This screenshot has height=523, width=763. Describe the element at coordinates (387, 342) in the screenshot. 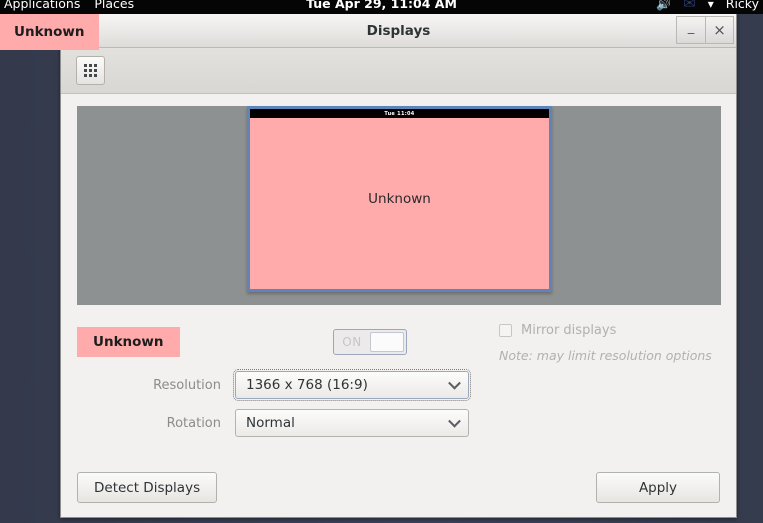

I see `display-power-toggle-knob` at that location.